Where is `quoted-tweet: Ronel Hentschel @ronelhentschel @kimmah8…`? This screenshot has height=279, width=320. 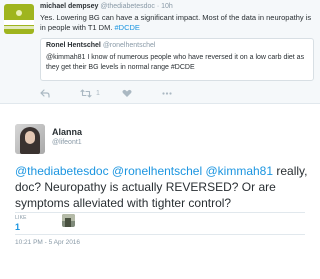
quoted-tweet: Ronel Hentschel @ronelhentschel @kimmah8… is located at coordinates (177, 59).